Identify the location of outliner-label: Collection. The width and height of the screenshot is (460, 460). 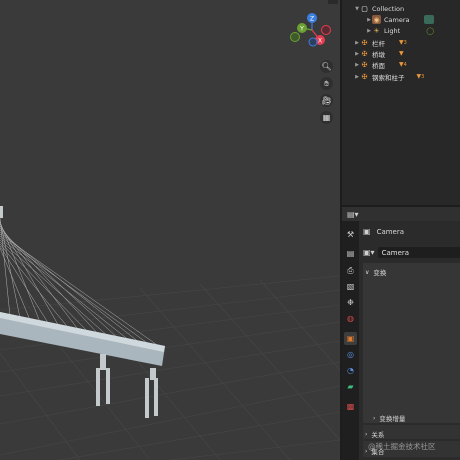
(388, 8).